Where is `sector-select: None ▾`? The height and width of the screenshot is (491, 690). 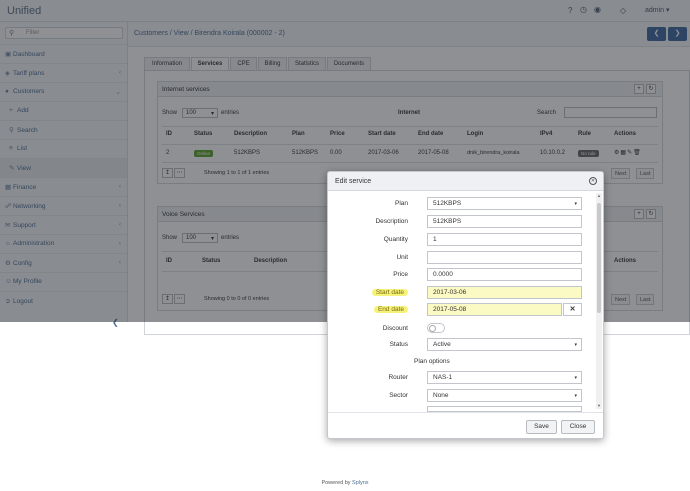
sector-select: None ▾ is located at coordinates (504, 395).